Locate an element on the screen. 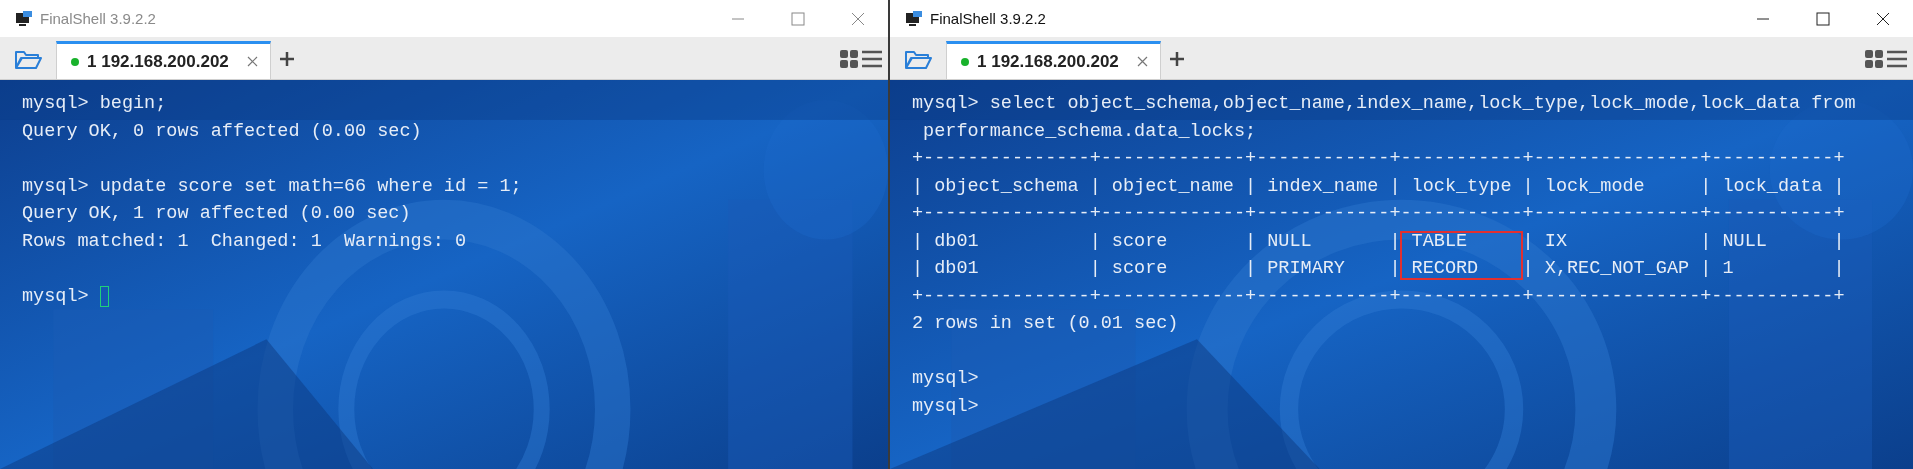 This screenshot has height=469, width=1913. terminal-line: 2 rows in set (0.01 sec) is located at coordinates (1045, 324).